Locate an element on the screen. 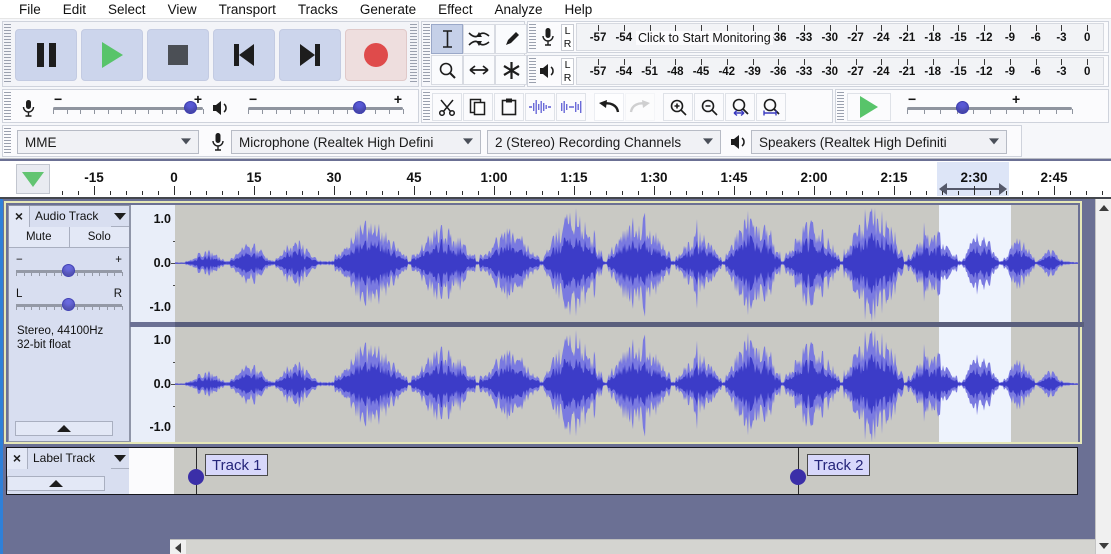  pan-slider-thumb is located at coordinates (68, 304).